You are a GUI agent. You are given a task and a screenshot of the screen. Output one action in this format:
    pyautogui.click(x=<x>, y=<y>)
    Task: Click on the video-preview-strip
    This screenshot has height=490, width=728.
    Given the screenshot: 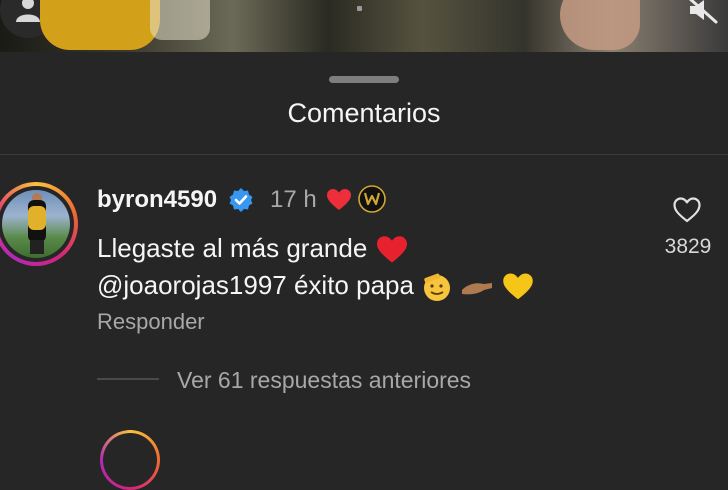 What is the action you would take?
    pyautogui.click(x=364, y=26)
    